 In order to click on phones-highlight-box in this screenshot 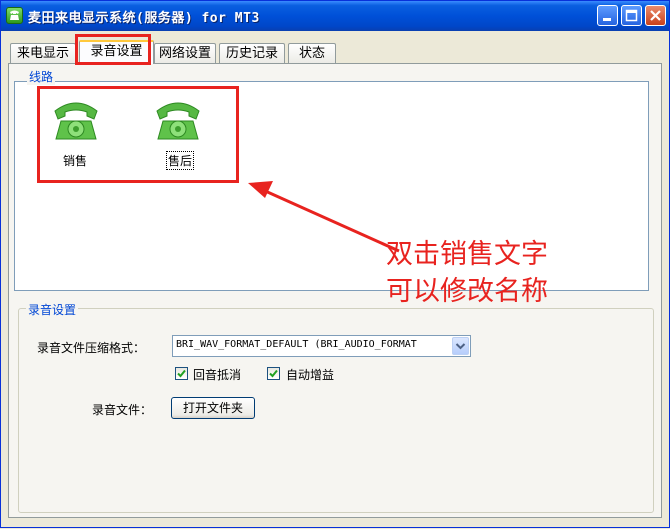, I will do `click(138, 134)`.